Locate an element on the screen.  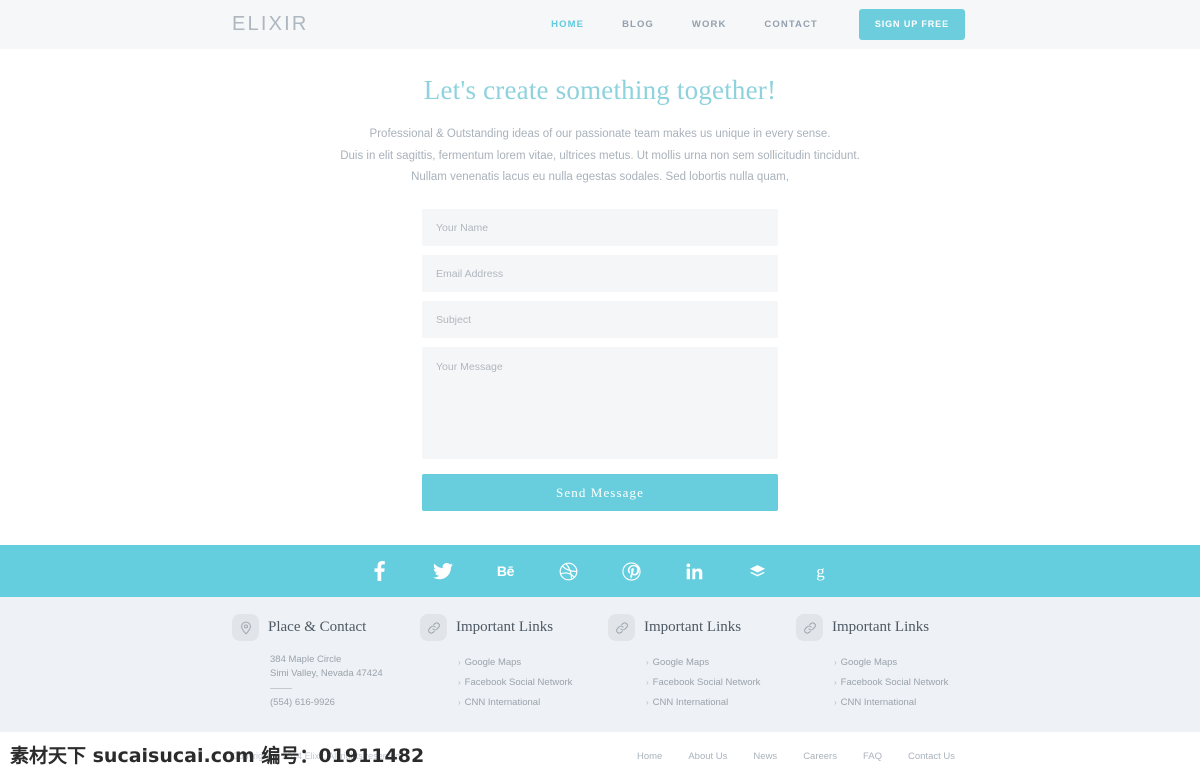
page-title: Let's create something together! is located at coordinates (600, 90).